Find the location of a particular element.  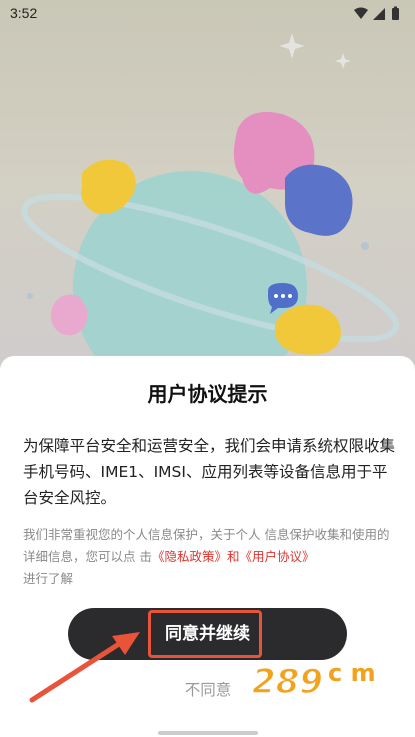

privacy-policy-link: 《隐私政策》 is located at coordinates (189, 556).